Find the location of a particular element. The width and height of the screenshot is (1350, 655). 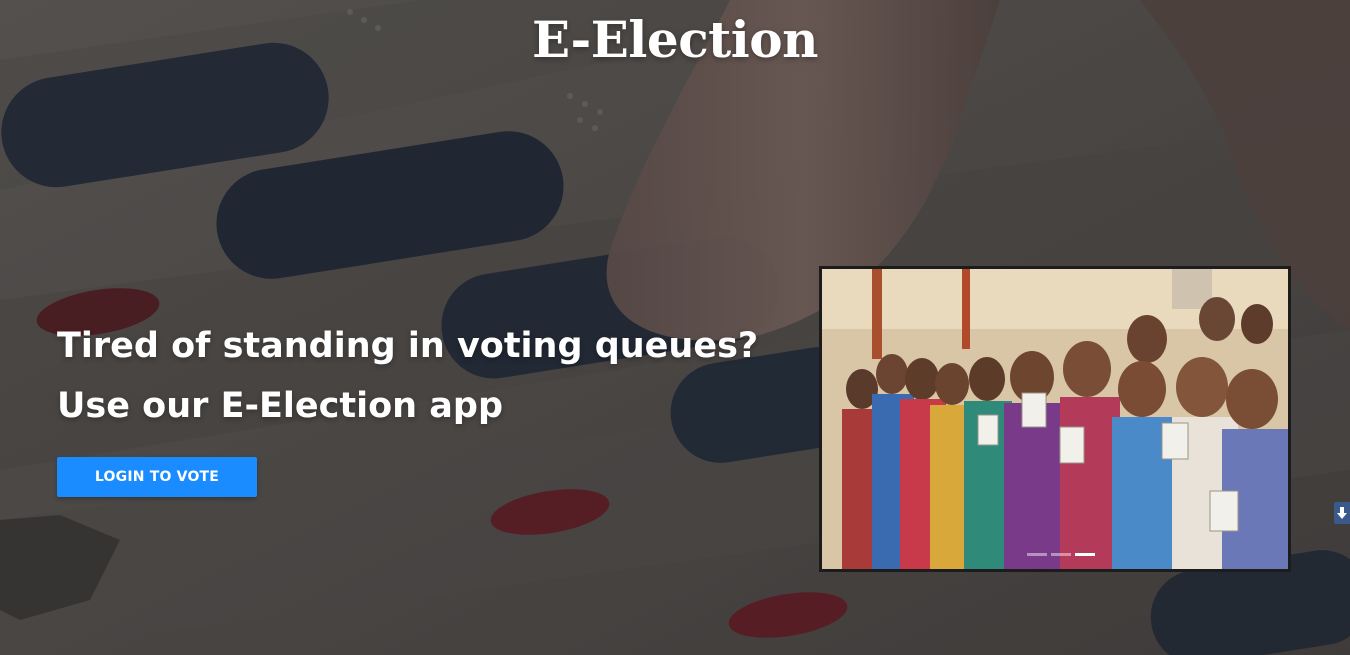

carousel-indicators is located at coordinates (1061, 554).